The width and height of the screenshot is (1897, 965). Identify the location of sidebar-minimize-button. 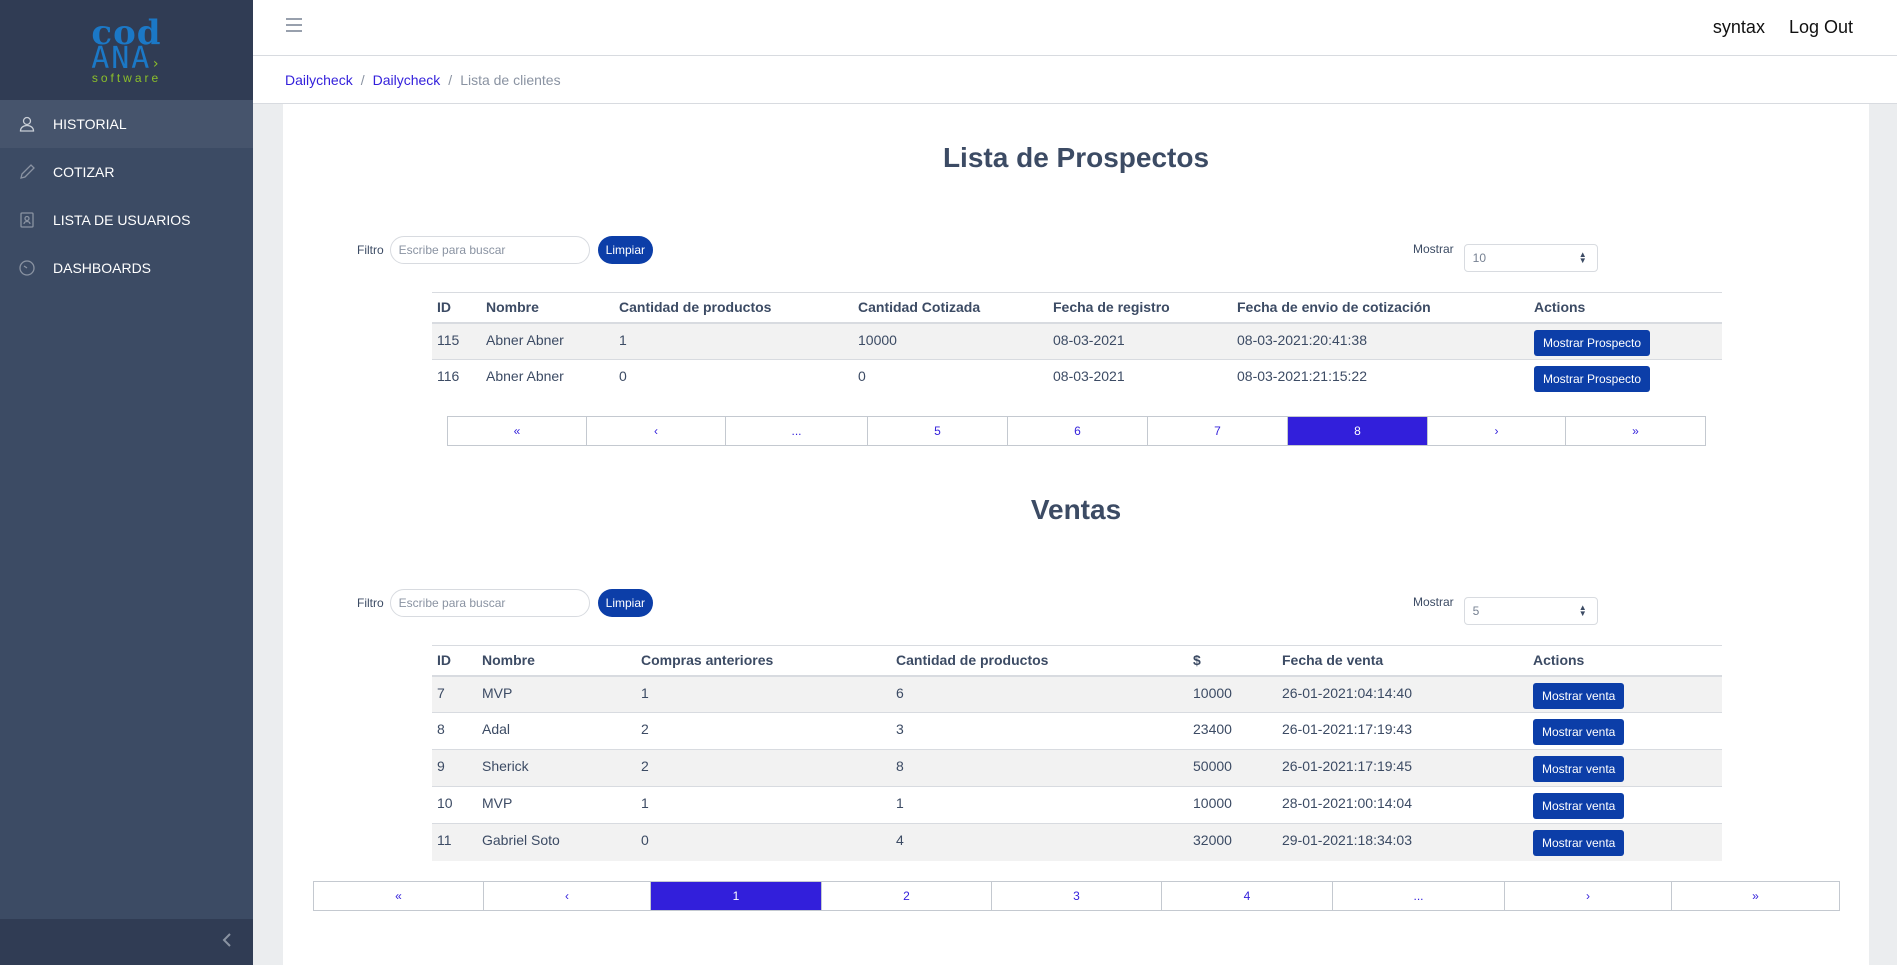
(126, 942).